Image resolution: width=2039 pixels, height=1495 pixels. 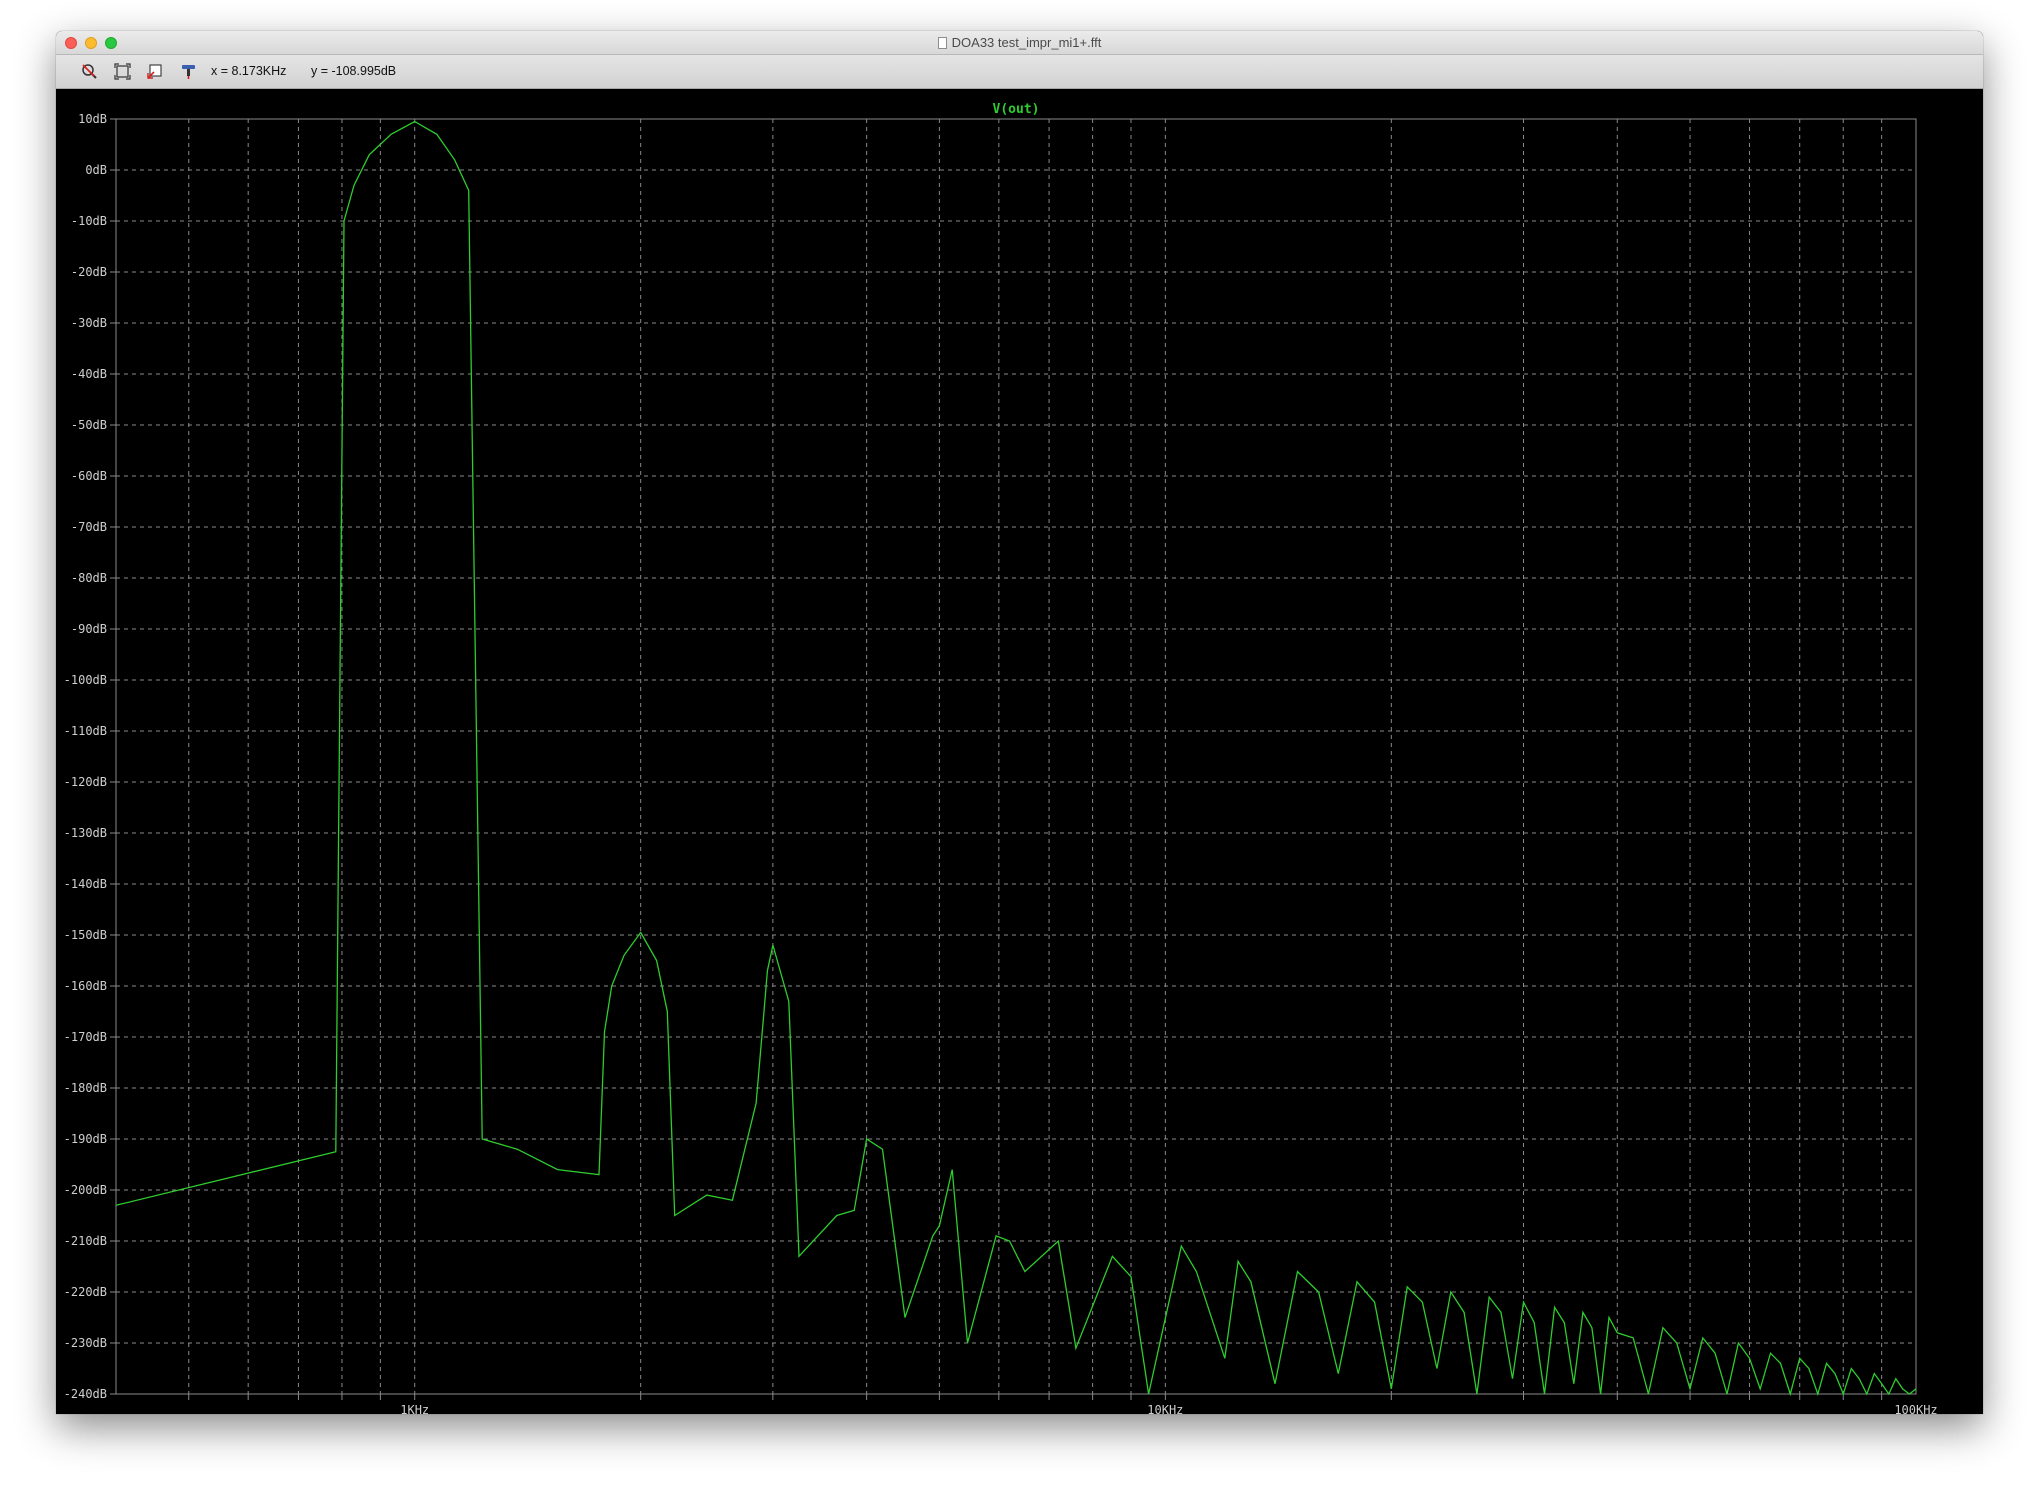 What do you see at coordinates (1063, 1404) in the screenshot?
I see `x-axis-ticks: 1KHz 10KHz 100KHz` at bounding box center [1063, 1404].